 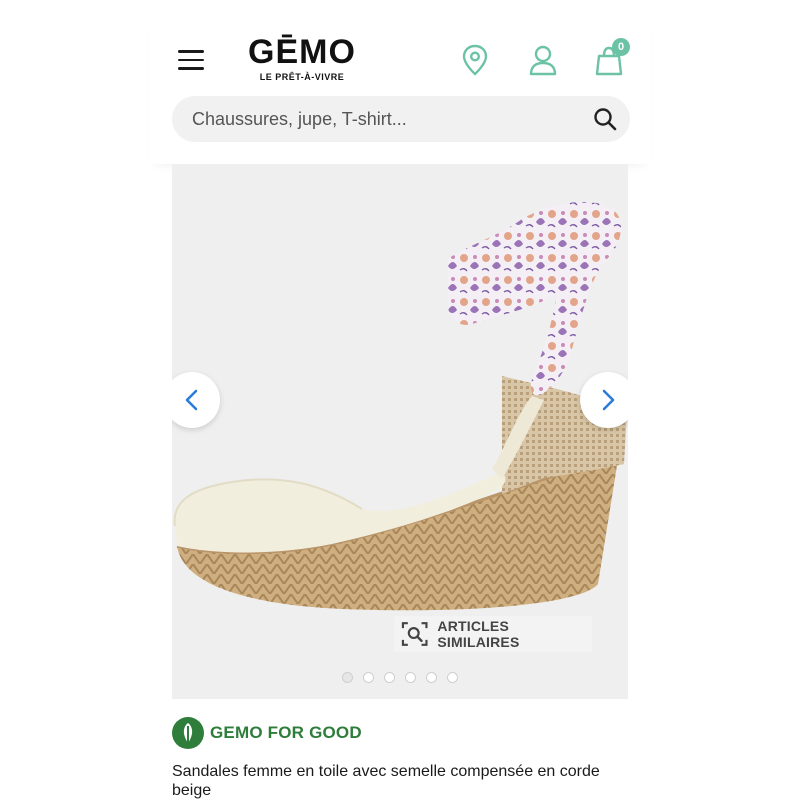 I want to click on logo-wordmark: GĒMO, so click(x=302, y=52).